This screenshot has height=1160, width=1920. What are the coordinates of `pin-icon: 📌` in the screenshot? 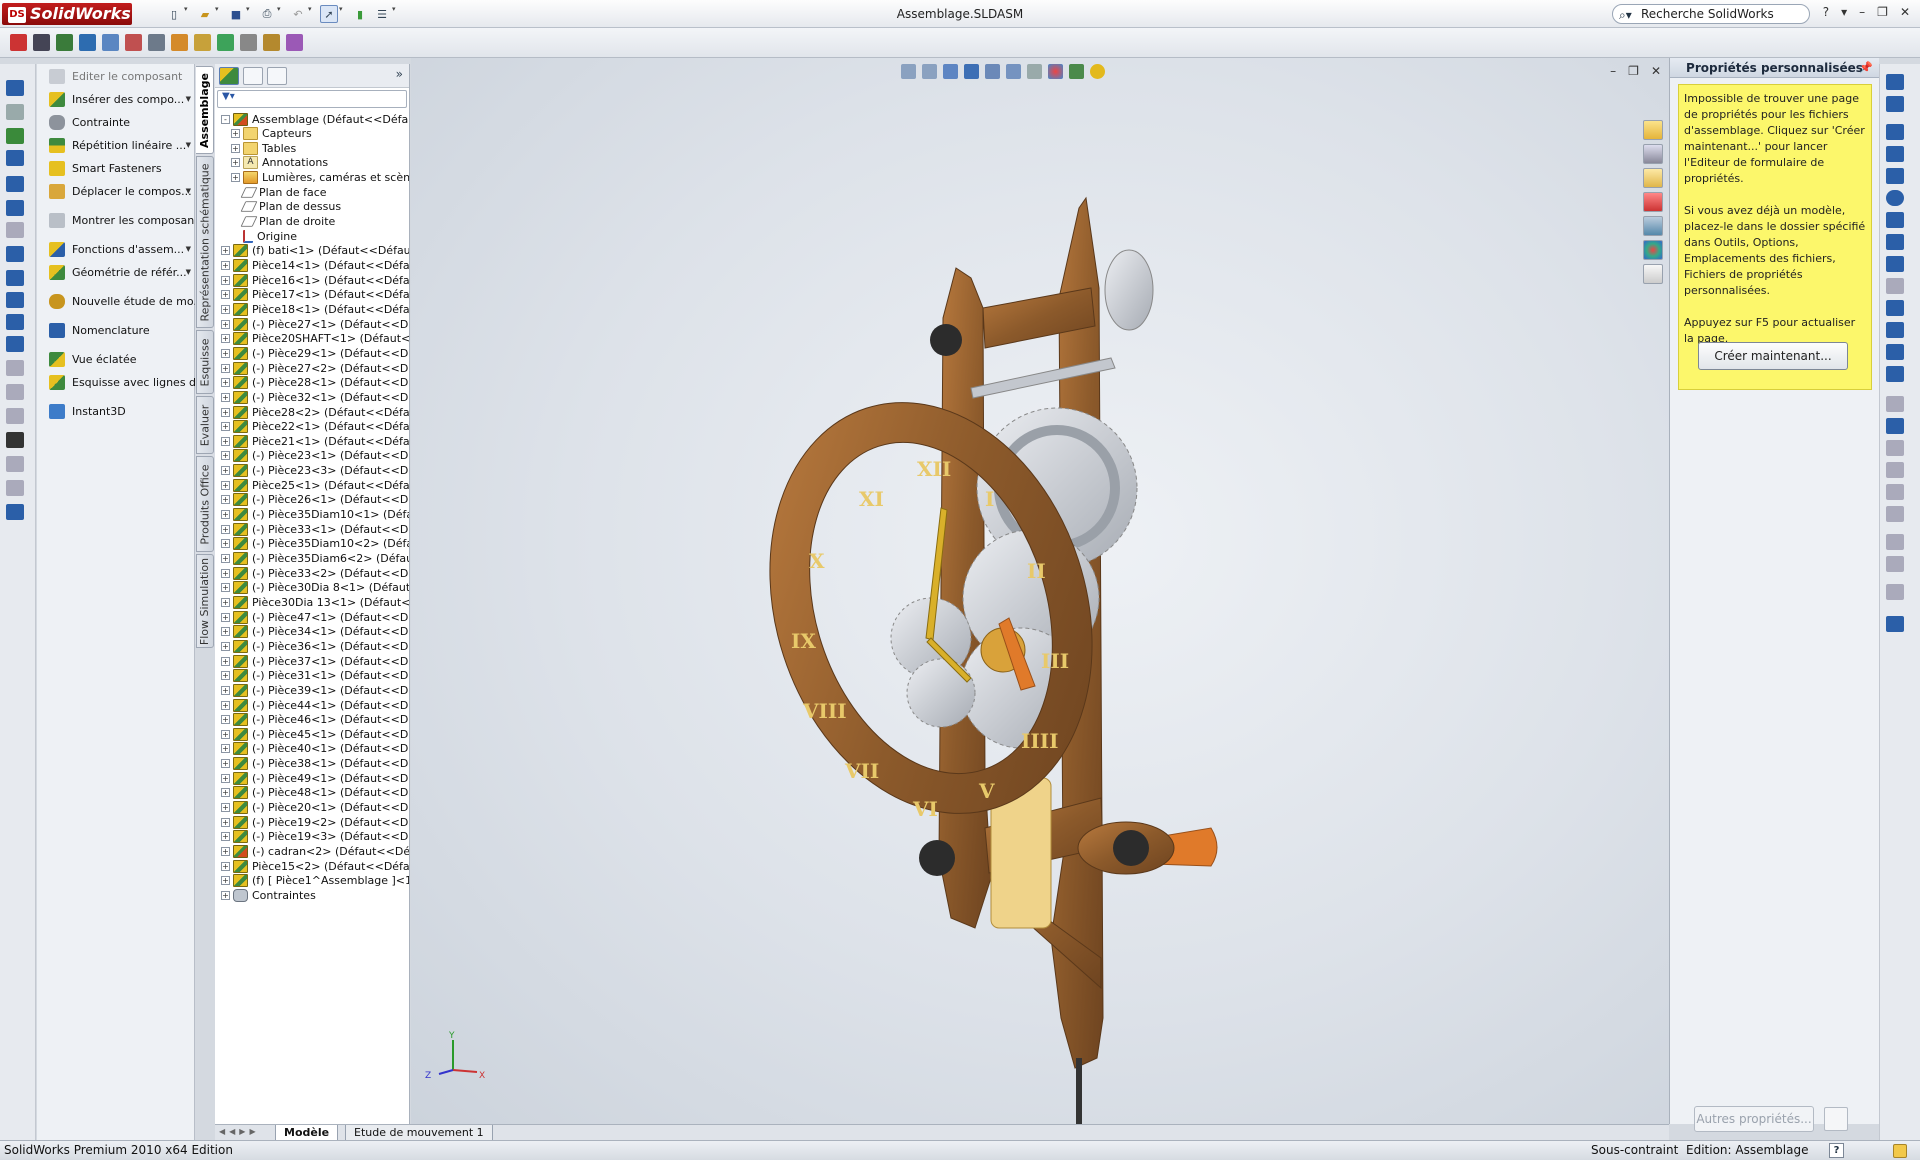 It's located at (1866, 67).